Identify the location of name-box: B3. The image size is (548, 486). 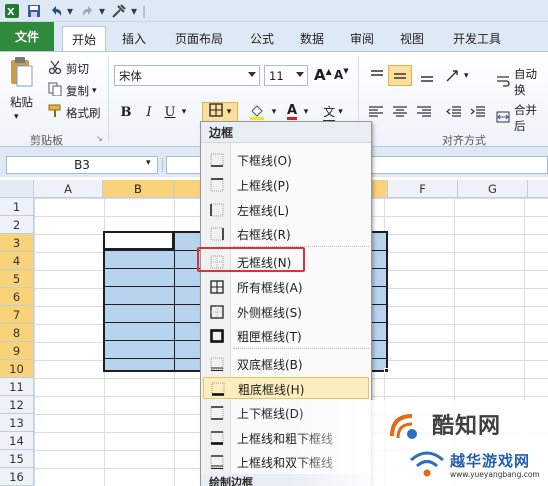
(82, 165).